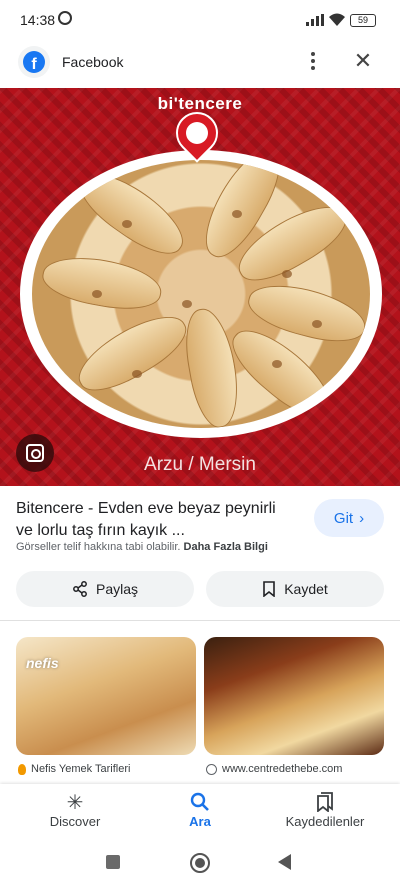 This screenshot has height=888, width=400. Describe the element at coordinates (200, 464) in the screenshot. I see `image-caption: Arzu / Mersin` at that location.